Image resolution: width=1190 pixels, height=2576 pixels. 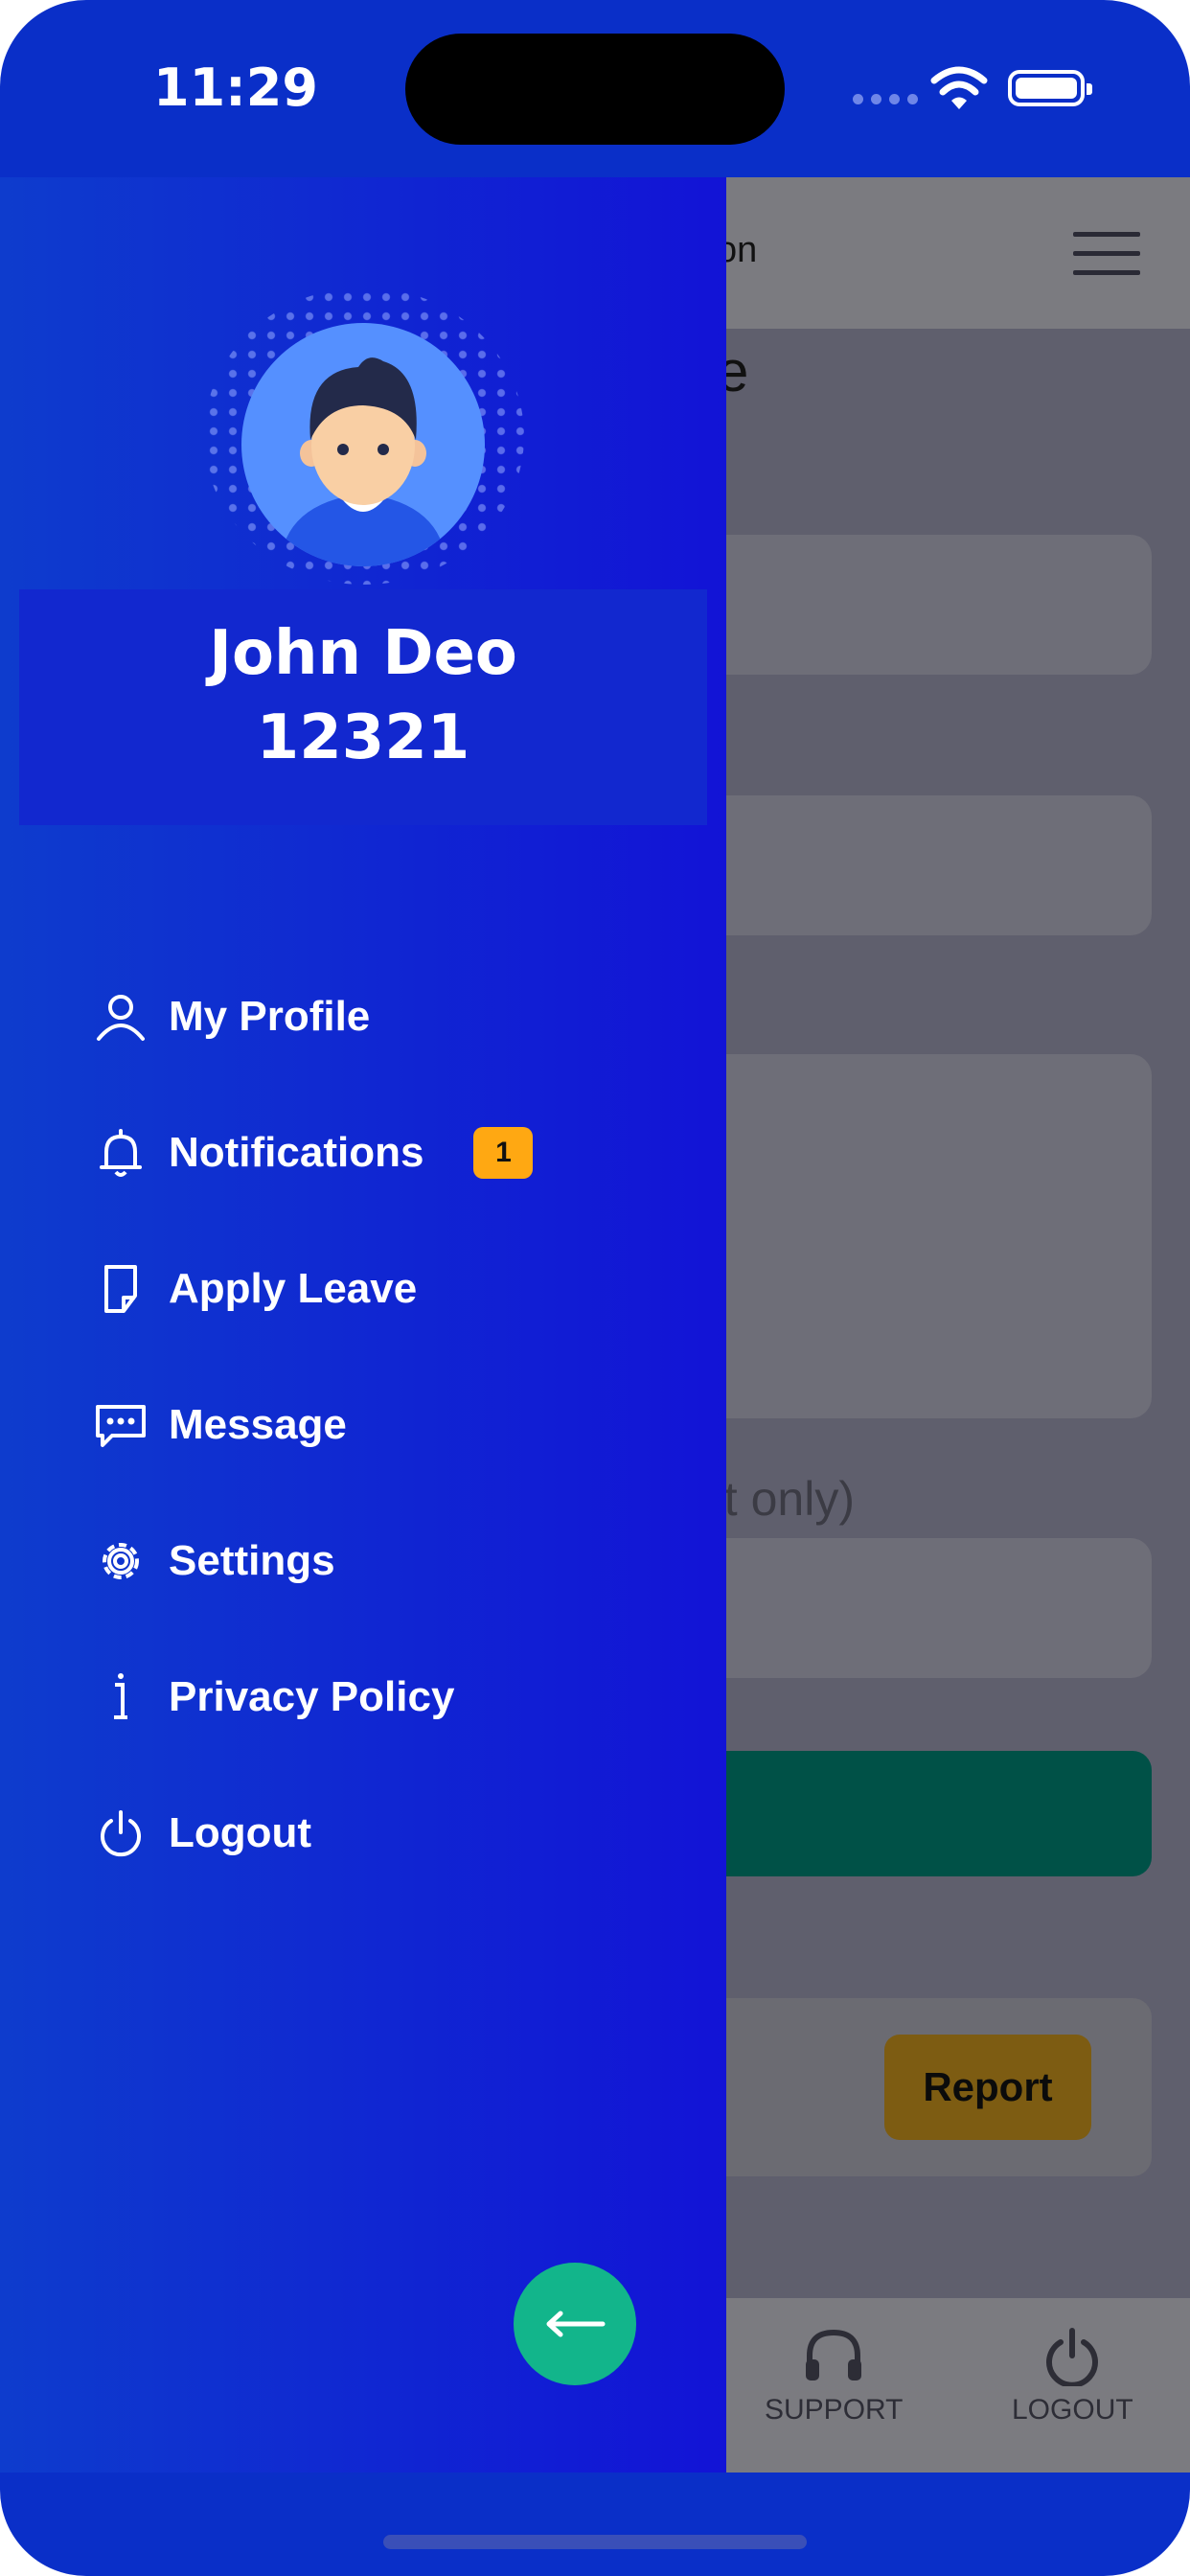 I want to click on form-textarea, so click(x=939, y=1236).